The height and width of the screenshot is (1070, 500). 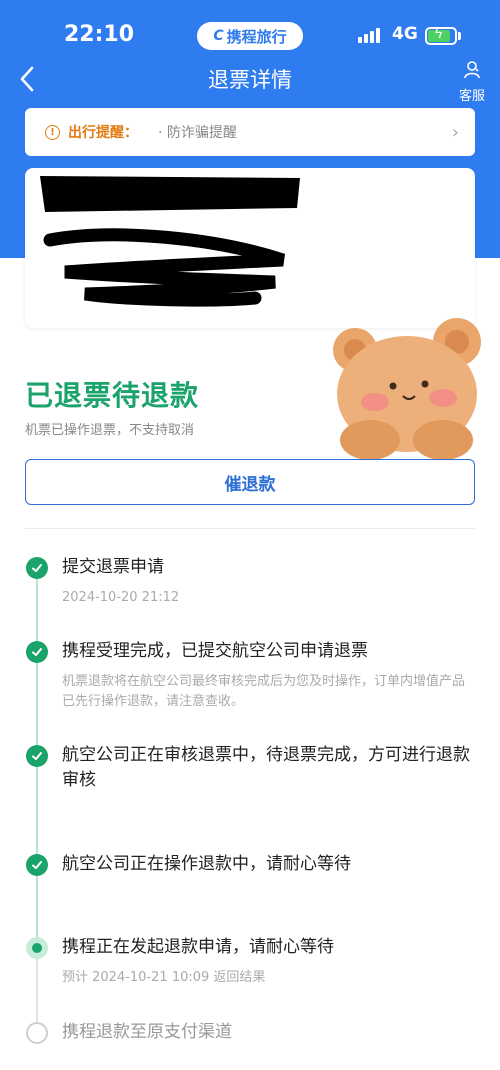 What do you see at coordinates (250, 132) in the screenshot?
I see `travel-notice-bar: ! 出行提醒： · 防诈骗提醒 ›` at bounding box center [250, 132].